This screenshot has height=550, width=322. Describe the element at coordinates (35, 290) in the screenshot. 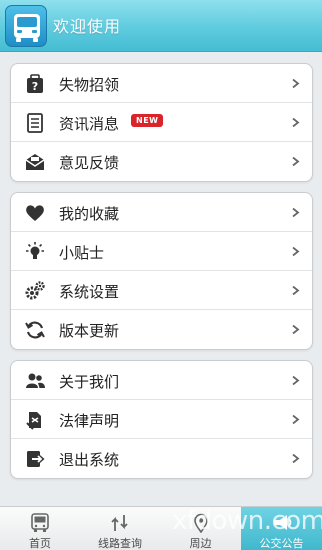

I see `gears-icon` at that location.